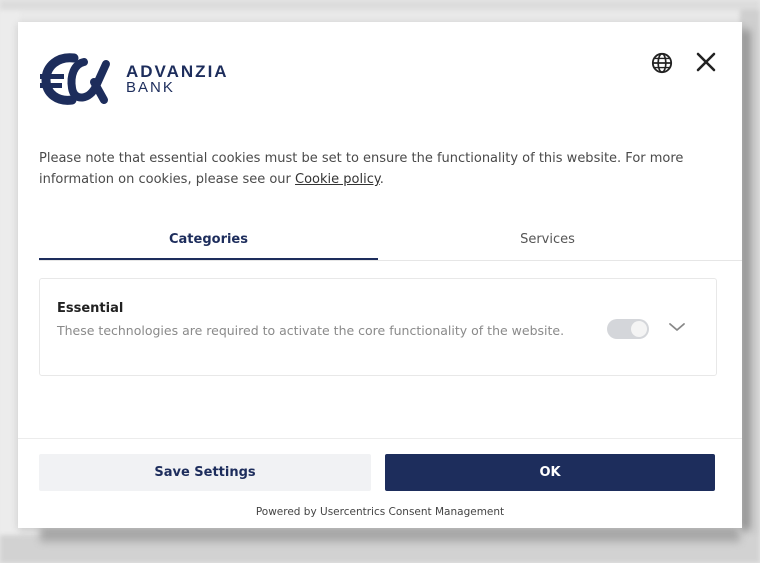 The height and width of the screenshot is (563, 760). Describe the element at coordinates (550, 472) in the screenshot. I see `ok-button: OK` at that location.